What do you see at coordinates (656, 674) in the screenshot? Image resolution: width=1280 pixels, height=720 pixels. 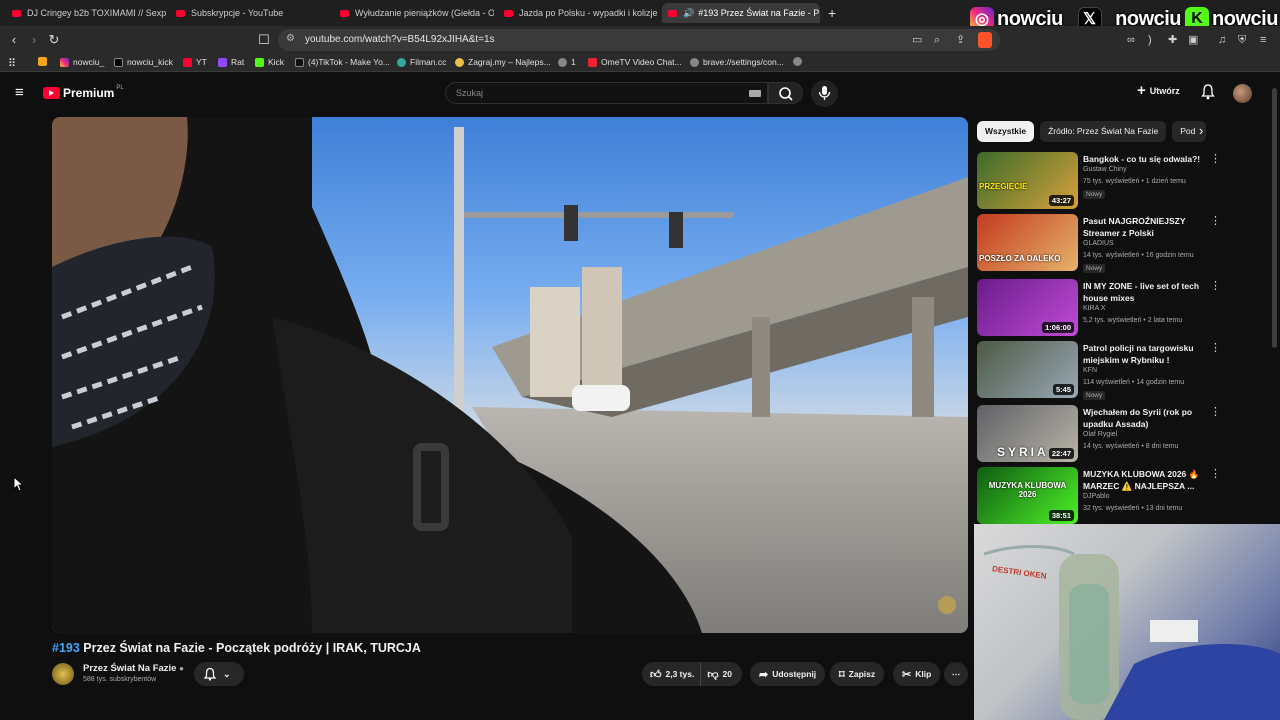 I see `thumbs-up-icon: 👍︎` at bounding box center [656, 674].